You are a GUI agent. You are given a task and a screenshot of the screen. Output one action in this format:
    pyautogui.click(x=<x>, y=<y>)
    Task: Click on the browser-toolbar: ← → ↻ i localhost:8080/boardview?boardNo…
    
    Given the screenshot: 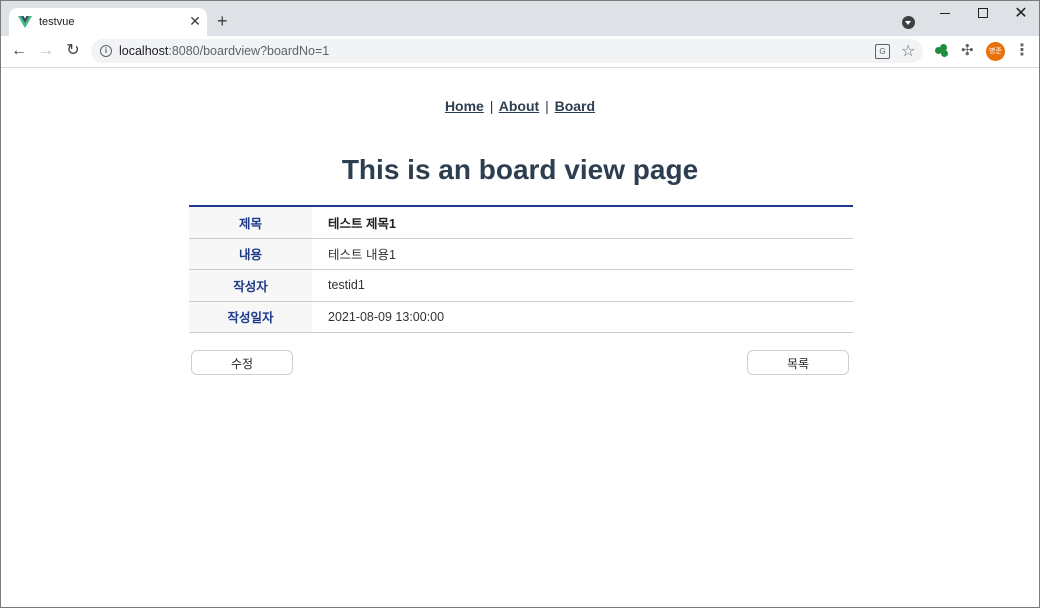 What is the action you would take?
    pyautogui.click(x=520, y=52)
    